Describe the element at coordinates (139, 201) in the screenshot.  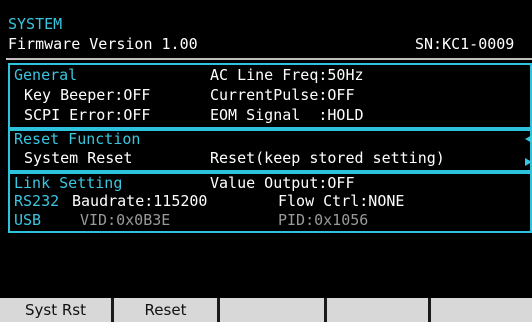
I see `baudrate-setting: Baudrate:115200` at that location.